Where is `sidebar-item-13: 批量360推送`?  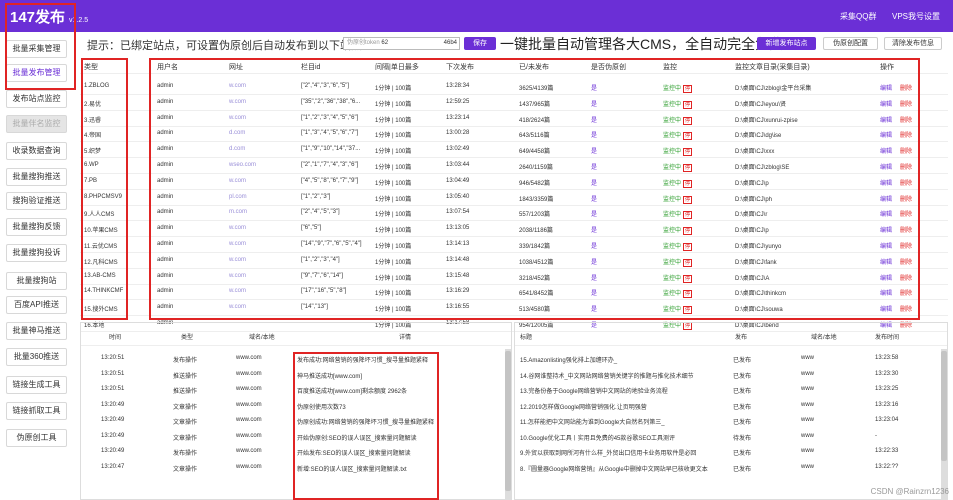 sidebar-item-13: 批量360推送 is located at coordinates (36, 357).